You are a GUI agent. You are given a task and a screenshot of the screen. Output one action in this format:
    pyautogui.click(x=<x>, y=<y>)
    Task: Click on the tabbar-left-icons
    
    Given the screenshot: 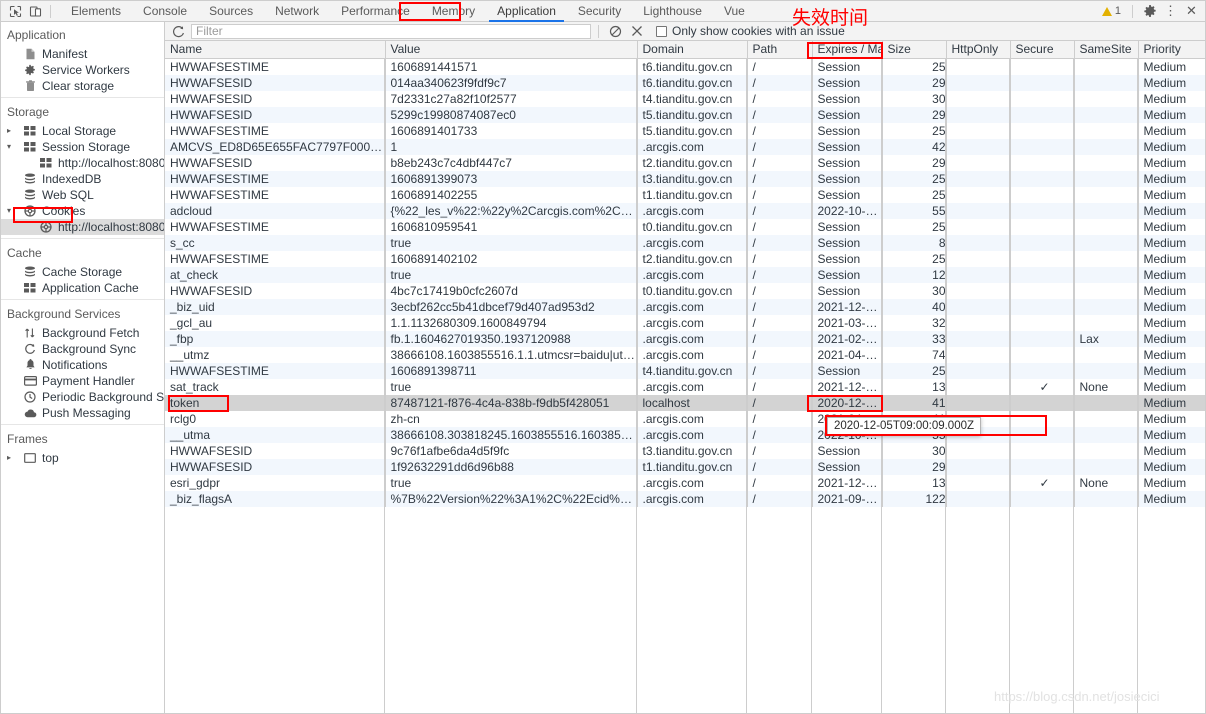 What is the action you would take?
    pyautogui.click(x=30, y=11)
    